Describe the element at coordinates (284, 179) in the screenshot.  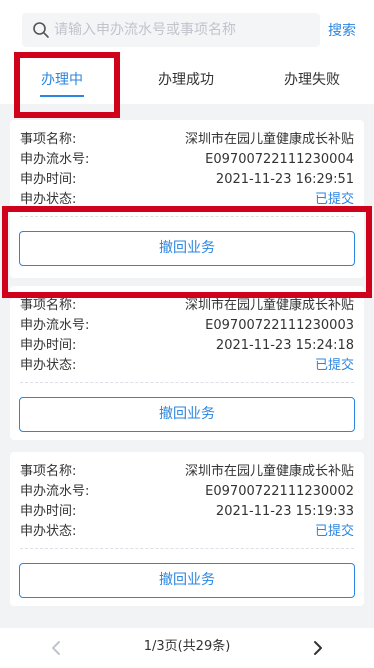
I see `record-time-value: 2021-11-23 16:29:51` at that location.